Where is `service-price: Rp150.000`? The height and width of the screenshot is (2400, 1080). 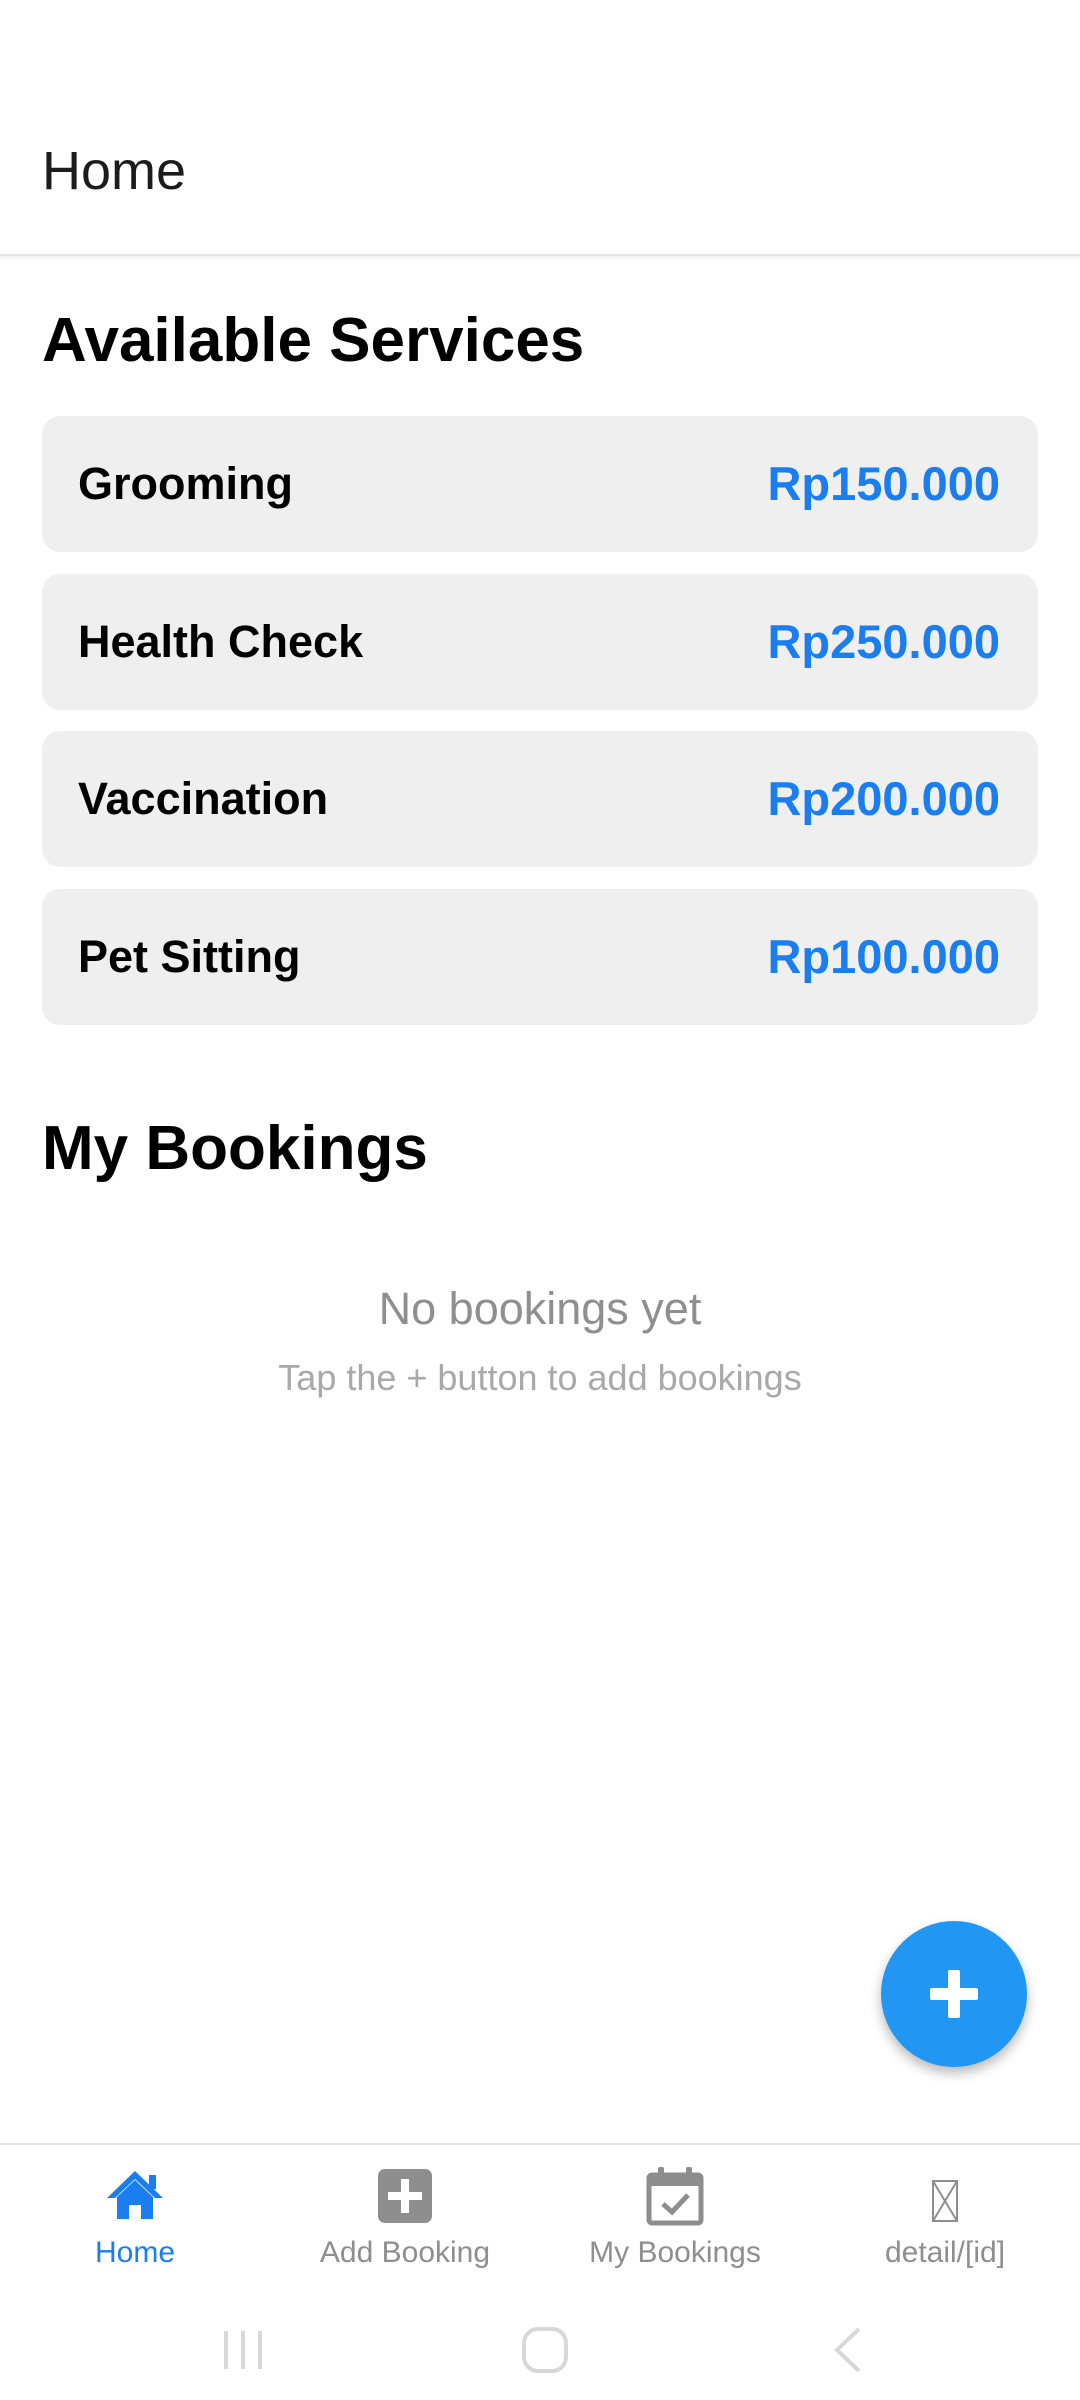
service-price: Rp150.000 is located at coordinates (883, 483).